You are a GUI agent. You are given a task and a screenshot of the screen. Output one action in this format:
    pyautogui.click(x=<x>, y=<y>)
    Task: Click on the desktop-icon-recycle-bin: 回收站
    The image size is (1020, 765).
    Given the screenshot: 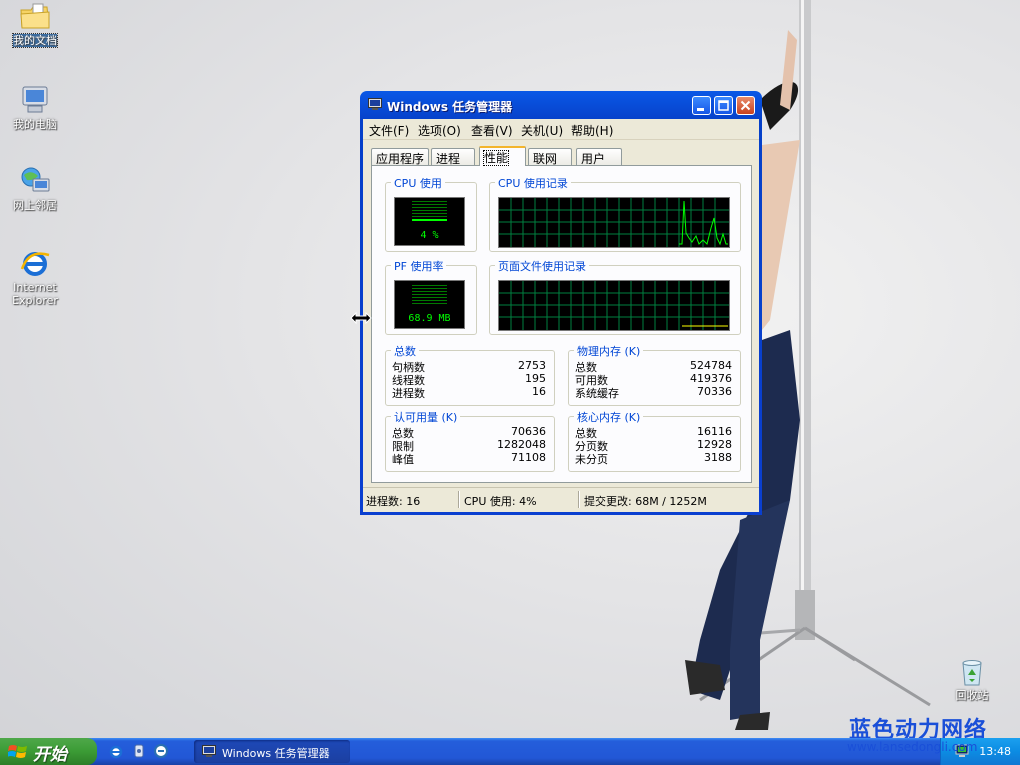 What is the action you would take?
    pyautogui.click(x=972, y=679)
    